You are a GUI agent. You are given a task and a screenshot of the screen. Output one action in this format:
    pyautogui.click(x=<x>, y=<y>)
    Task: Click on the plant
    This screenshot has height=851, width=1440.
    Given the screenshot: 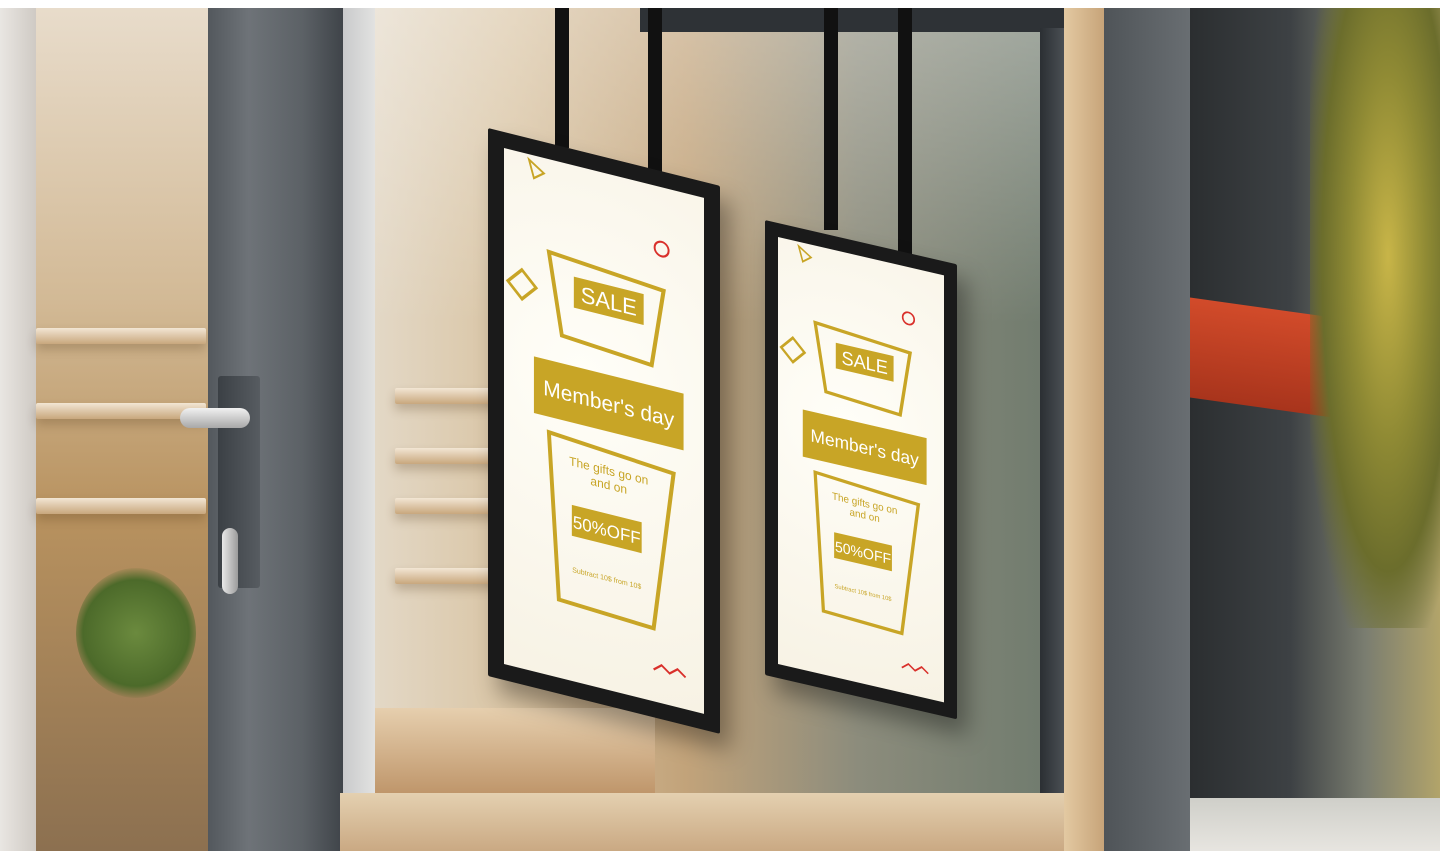 What is the action you would take?
    pyautogui.click(x=136, y=633)
    